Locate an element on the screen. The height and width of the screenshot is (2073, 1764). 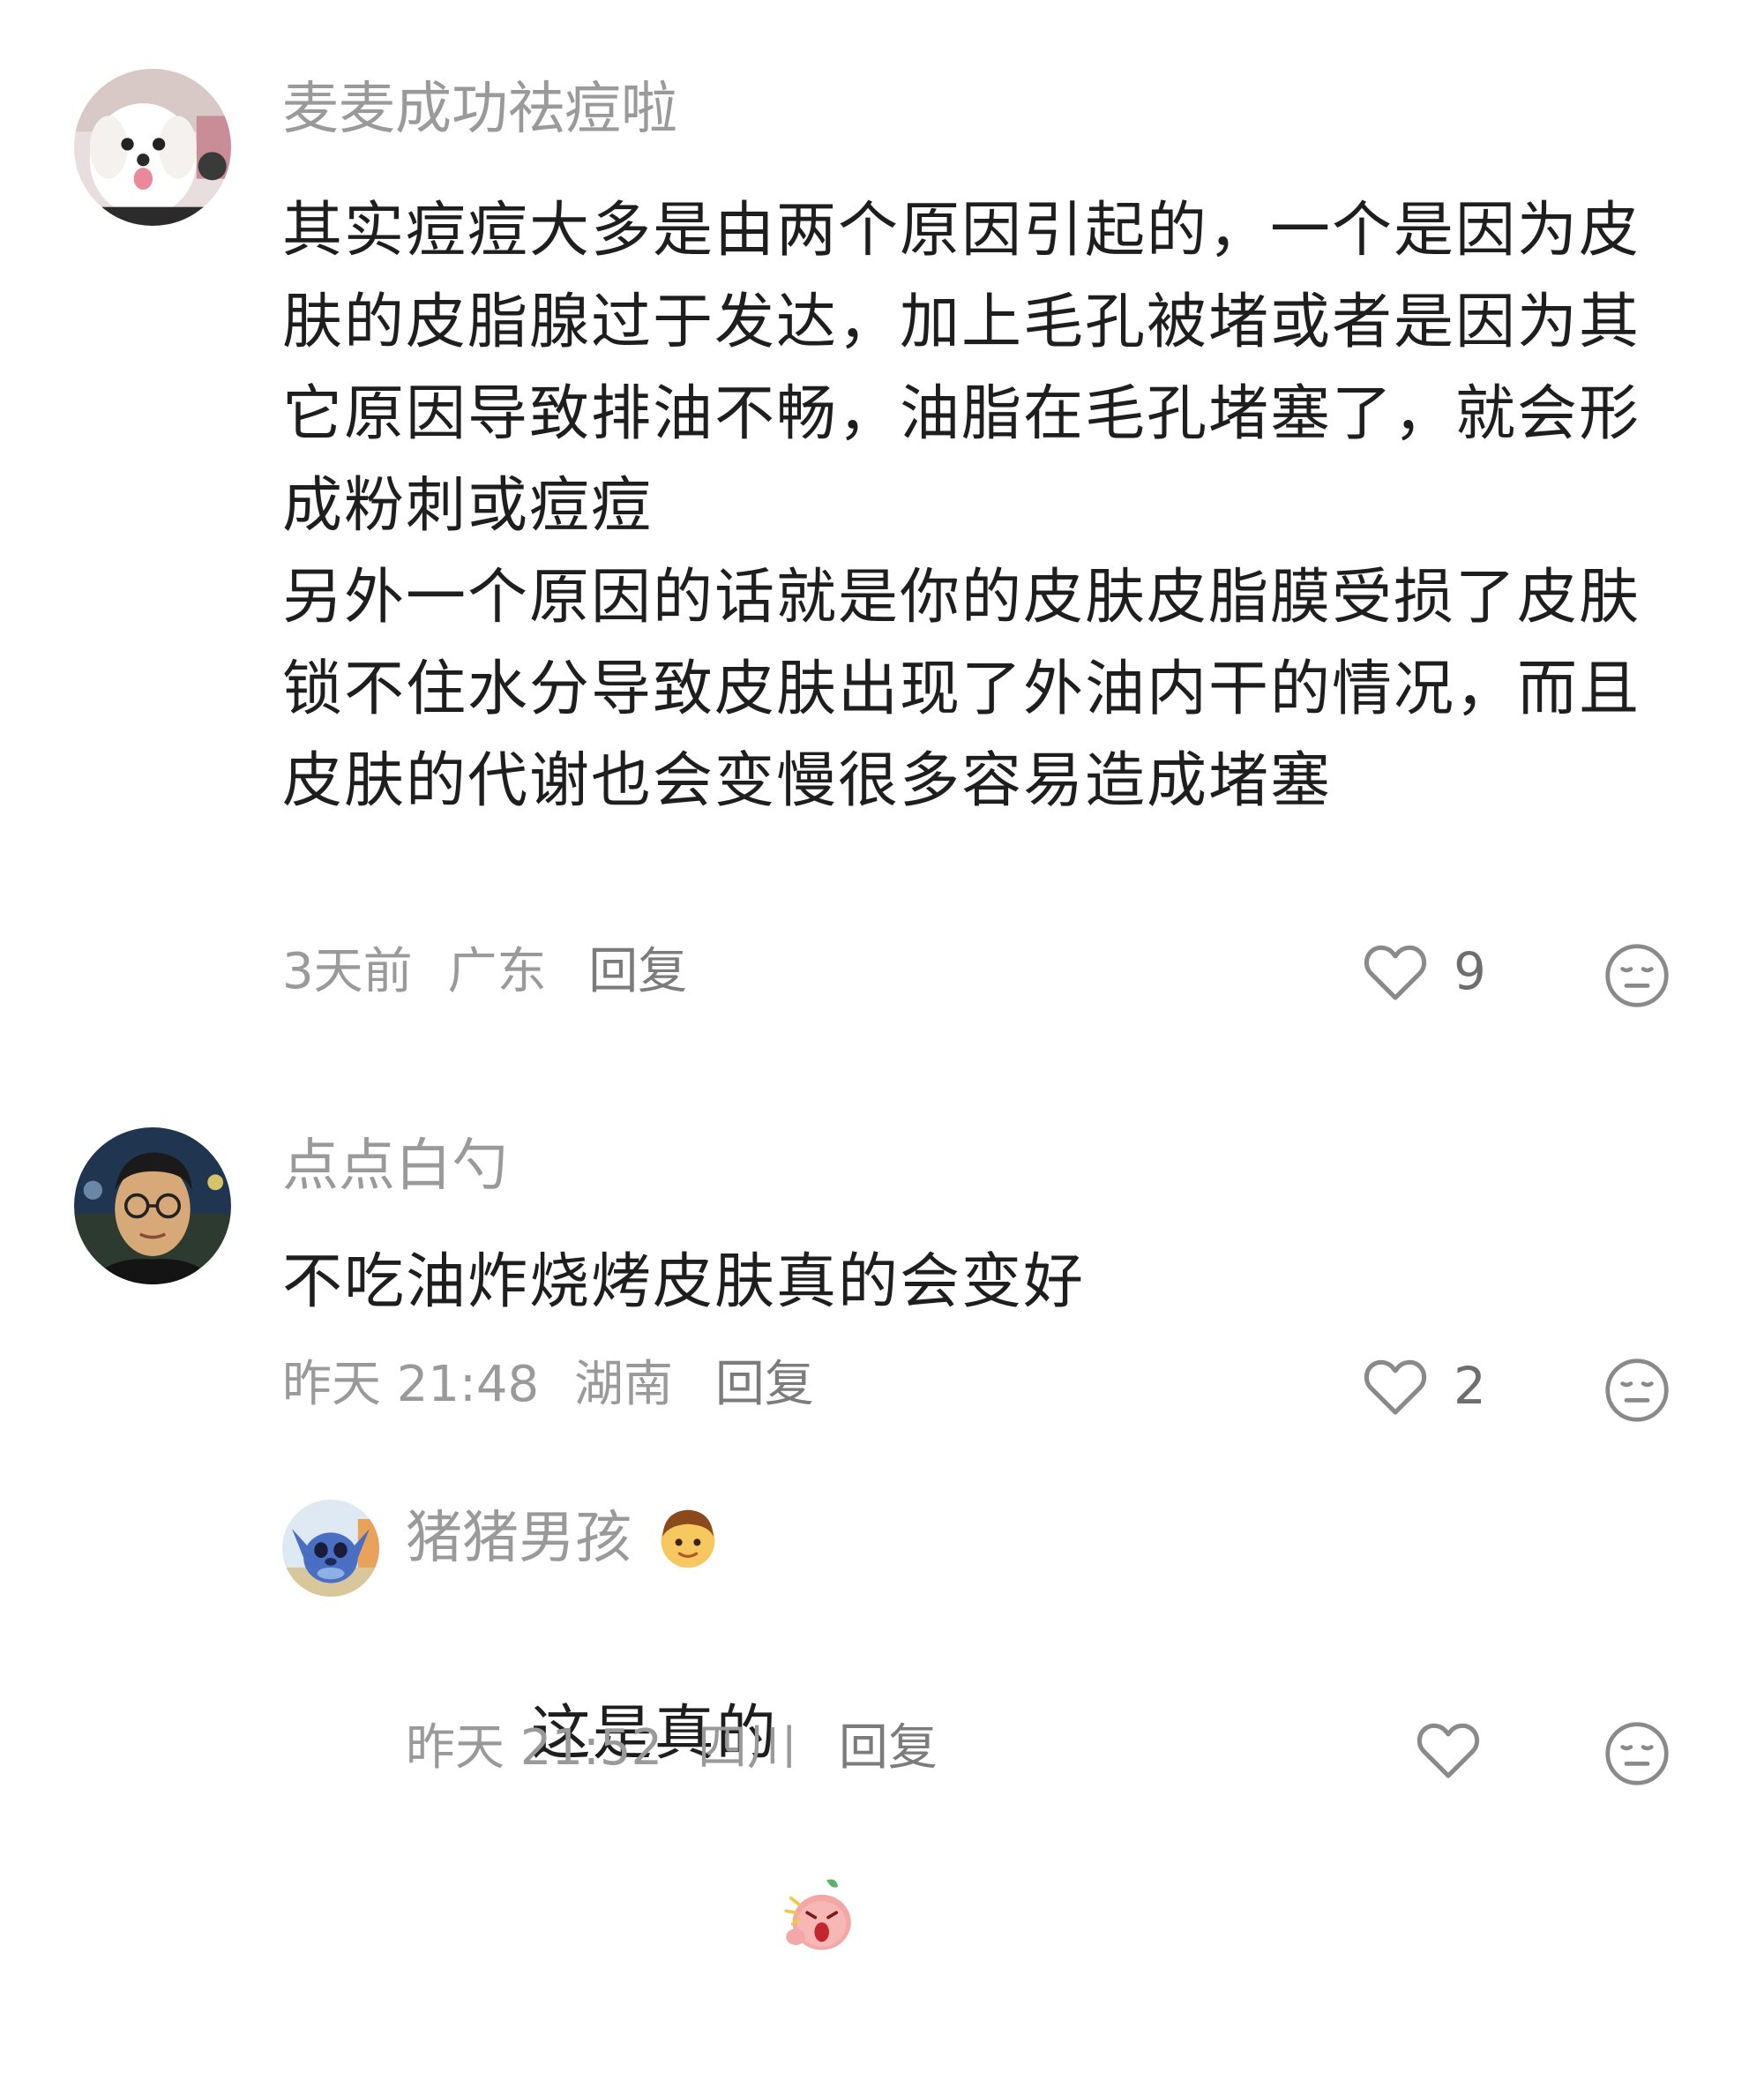
username: 猪猪男孩 is located at coordinates (564, 1541).